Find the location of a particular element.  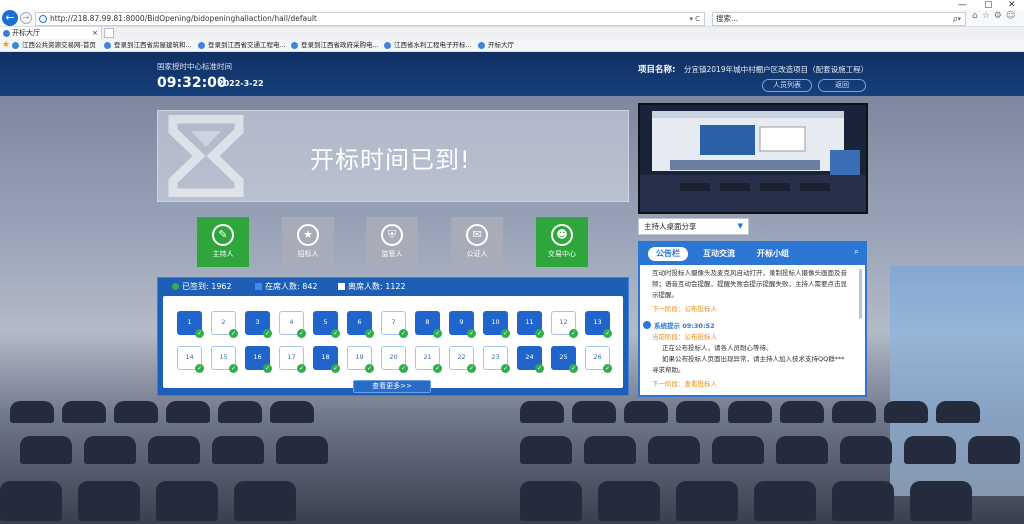

toolbar-icons: ⌂☆⚙☺ is located at coordinates (995, 16).